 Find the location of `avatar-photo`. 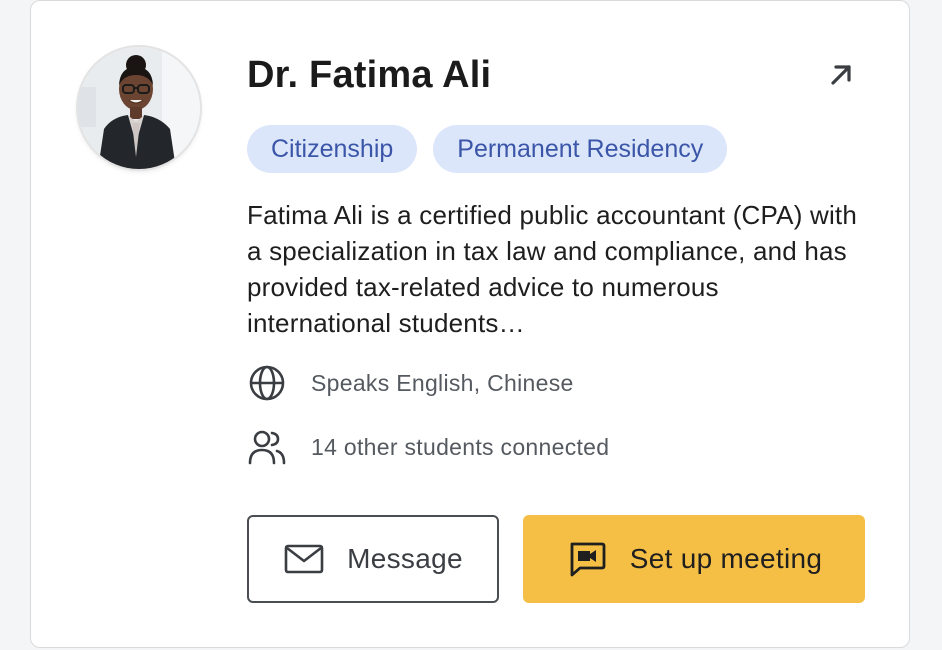

avatar-photo is located at coordinates (139, 108).